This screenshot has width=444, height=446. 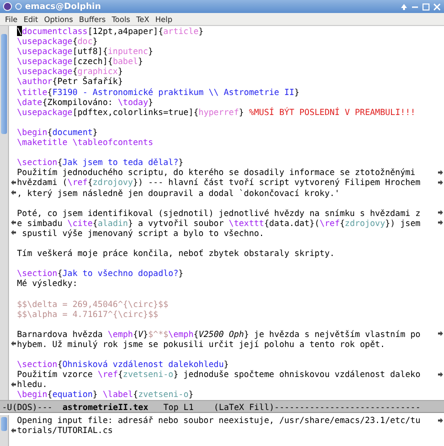 What do you see at coordinates (111, 31) in the screenshot?
I see `code-line: \documentclass[12pt,a4paper]{article}` at bounding box center [111, 31].